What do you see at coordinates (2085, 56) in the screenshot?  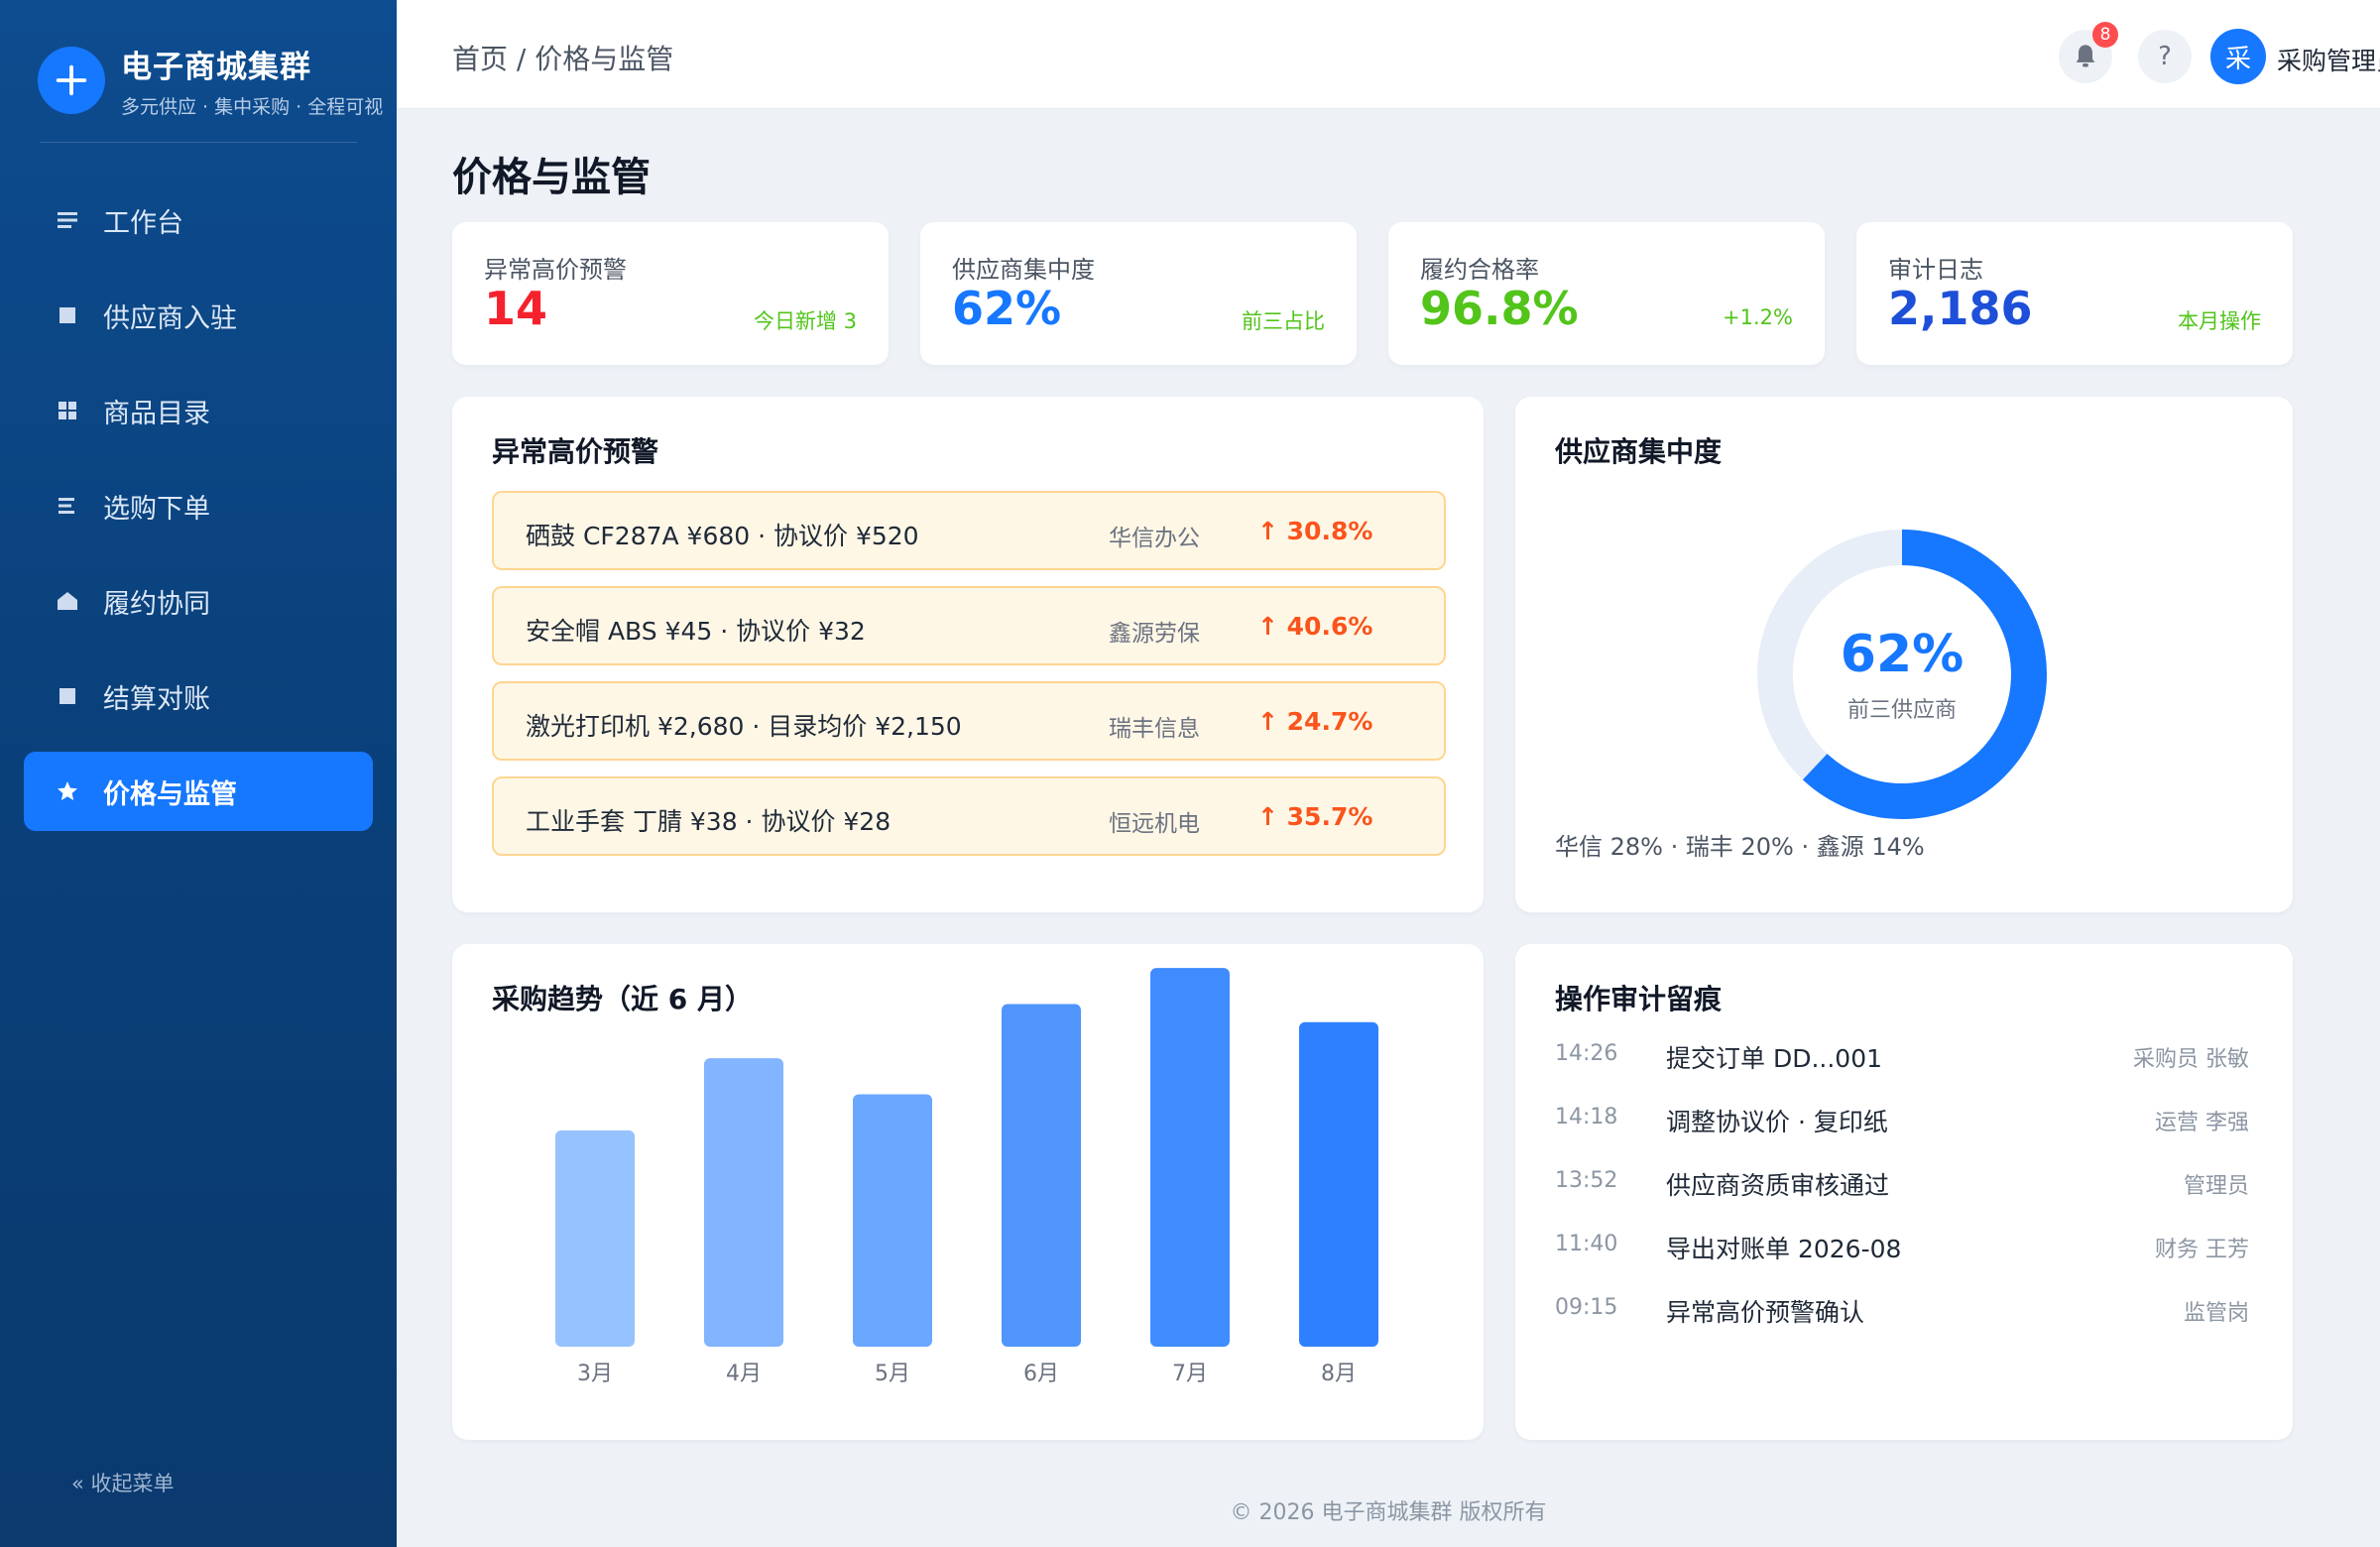 I see `bell-icon` at bounding box center [2085, 56].